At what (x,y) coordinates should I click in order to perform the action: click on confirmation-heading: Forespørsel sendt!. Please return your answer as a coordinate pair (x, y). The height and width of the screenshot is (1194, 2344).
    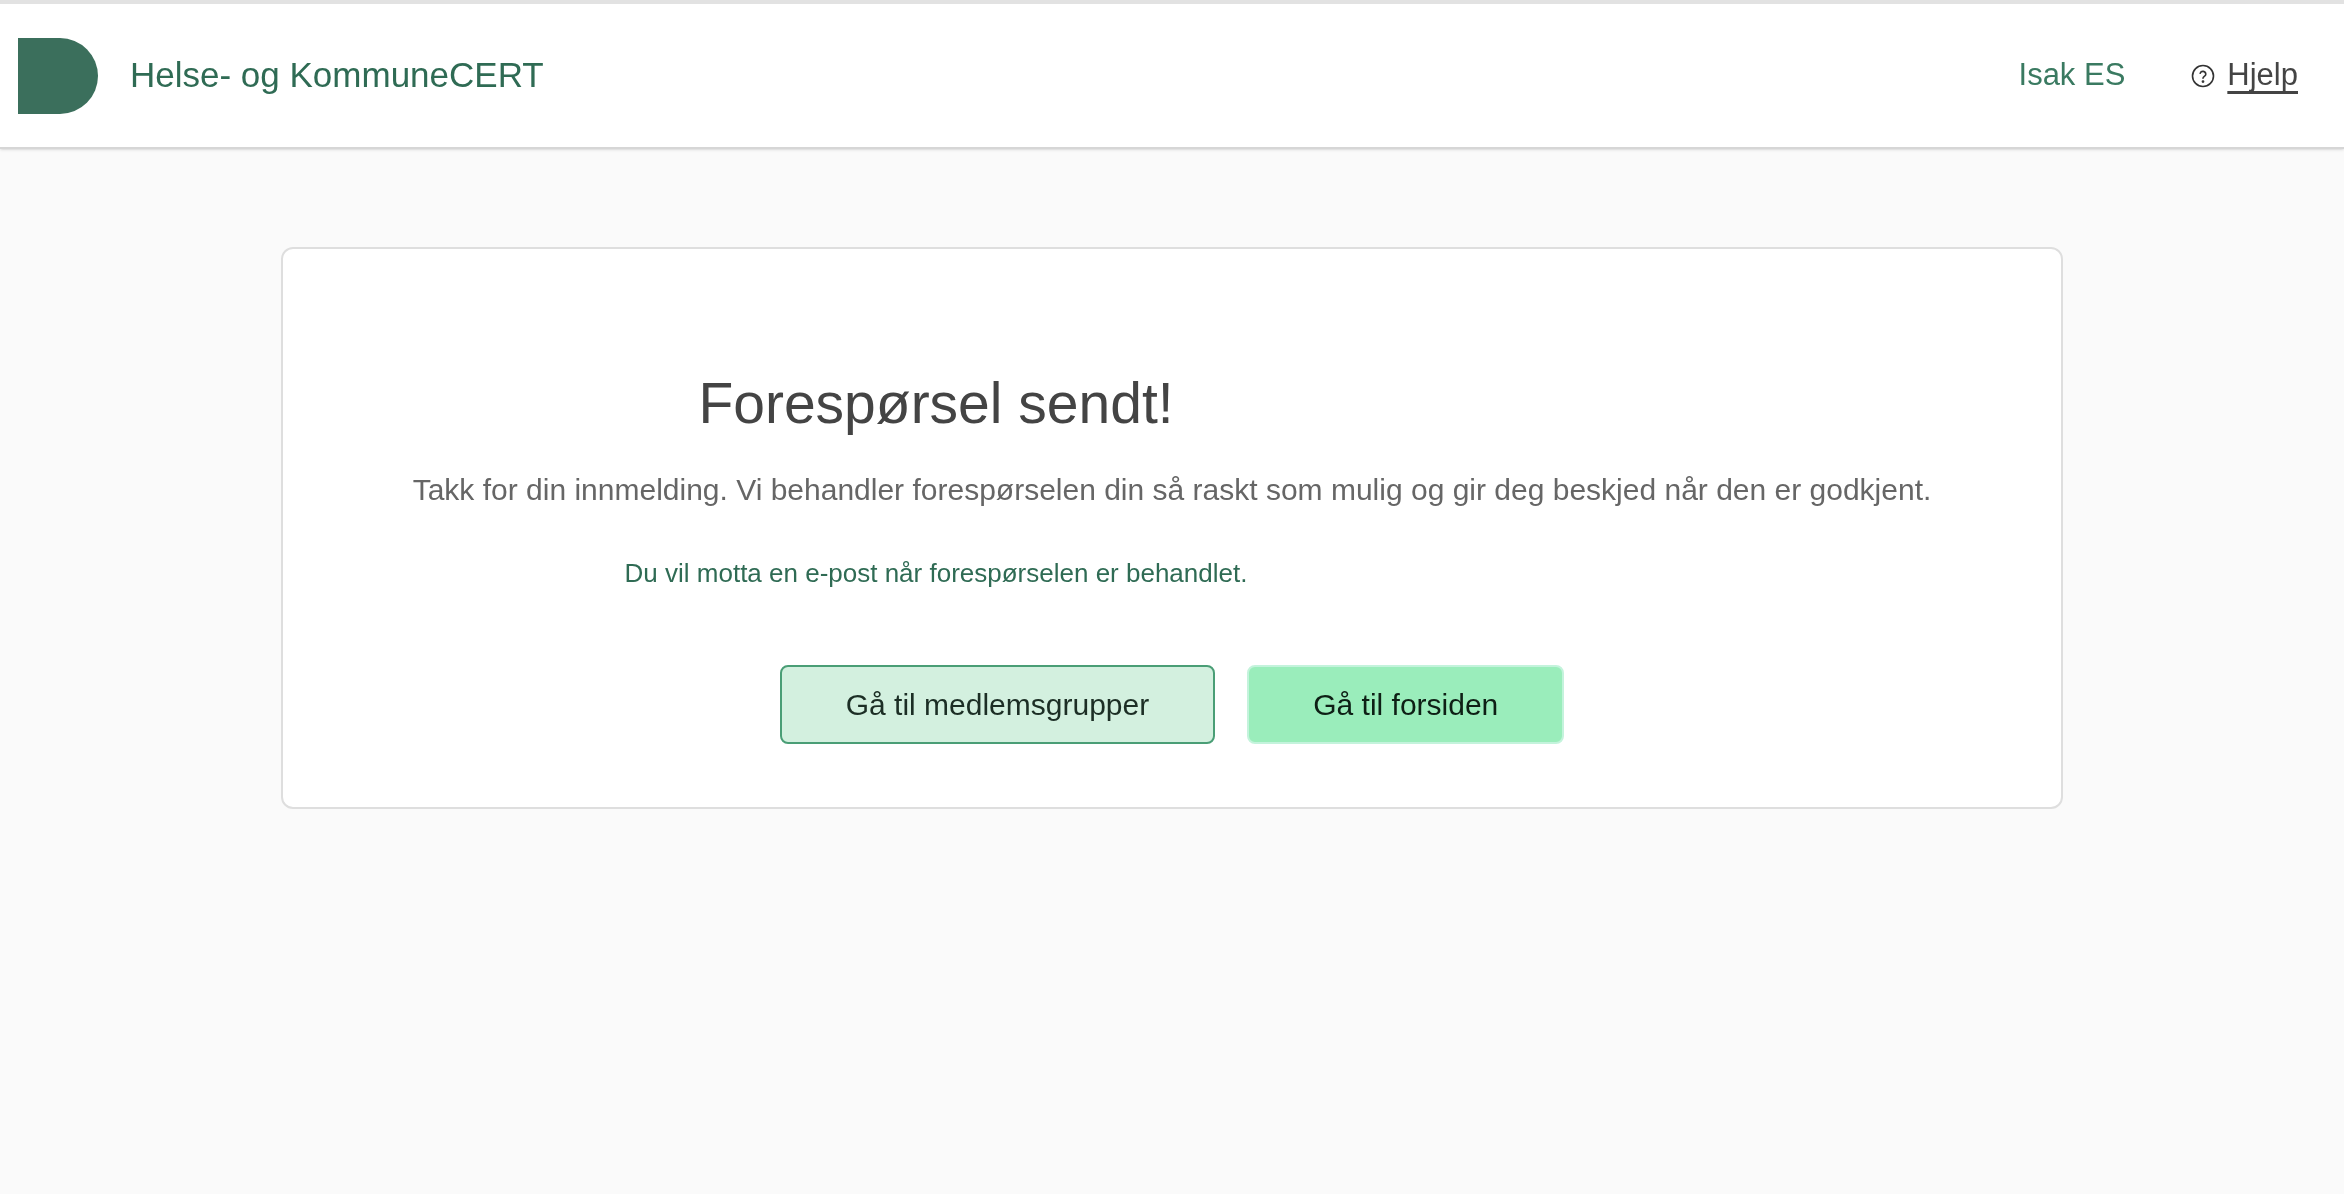
    Looking at the image, I should click on (936, 403).